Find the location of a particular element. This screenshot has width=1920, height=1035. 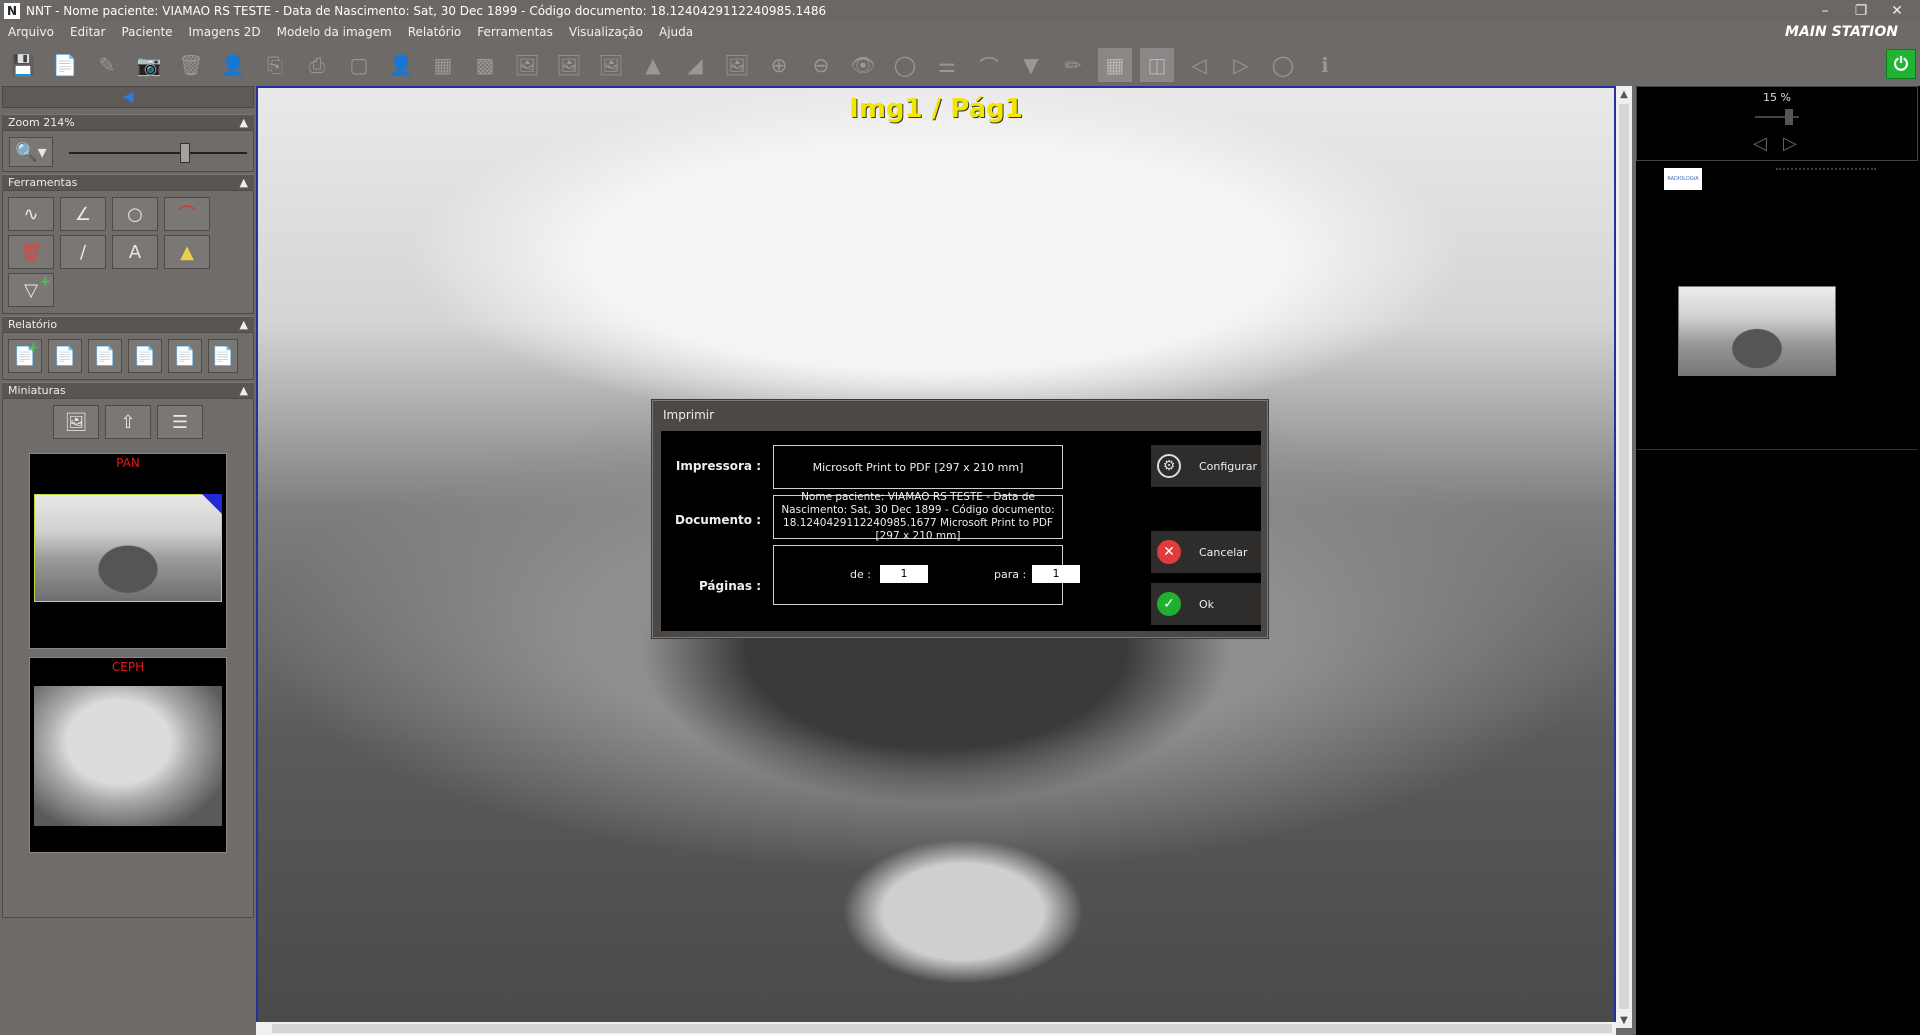

tools-section-header: Ferramentas ▲ is located at coordinates (128, 182).